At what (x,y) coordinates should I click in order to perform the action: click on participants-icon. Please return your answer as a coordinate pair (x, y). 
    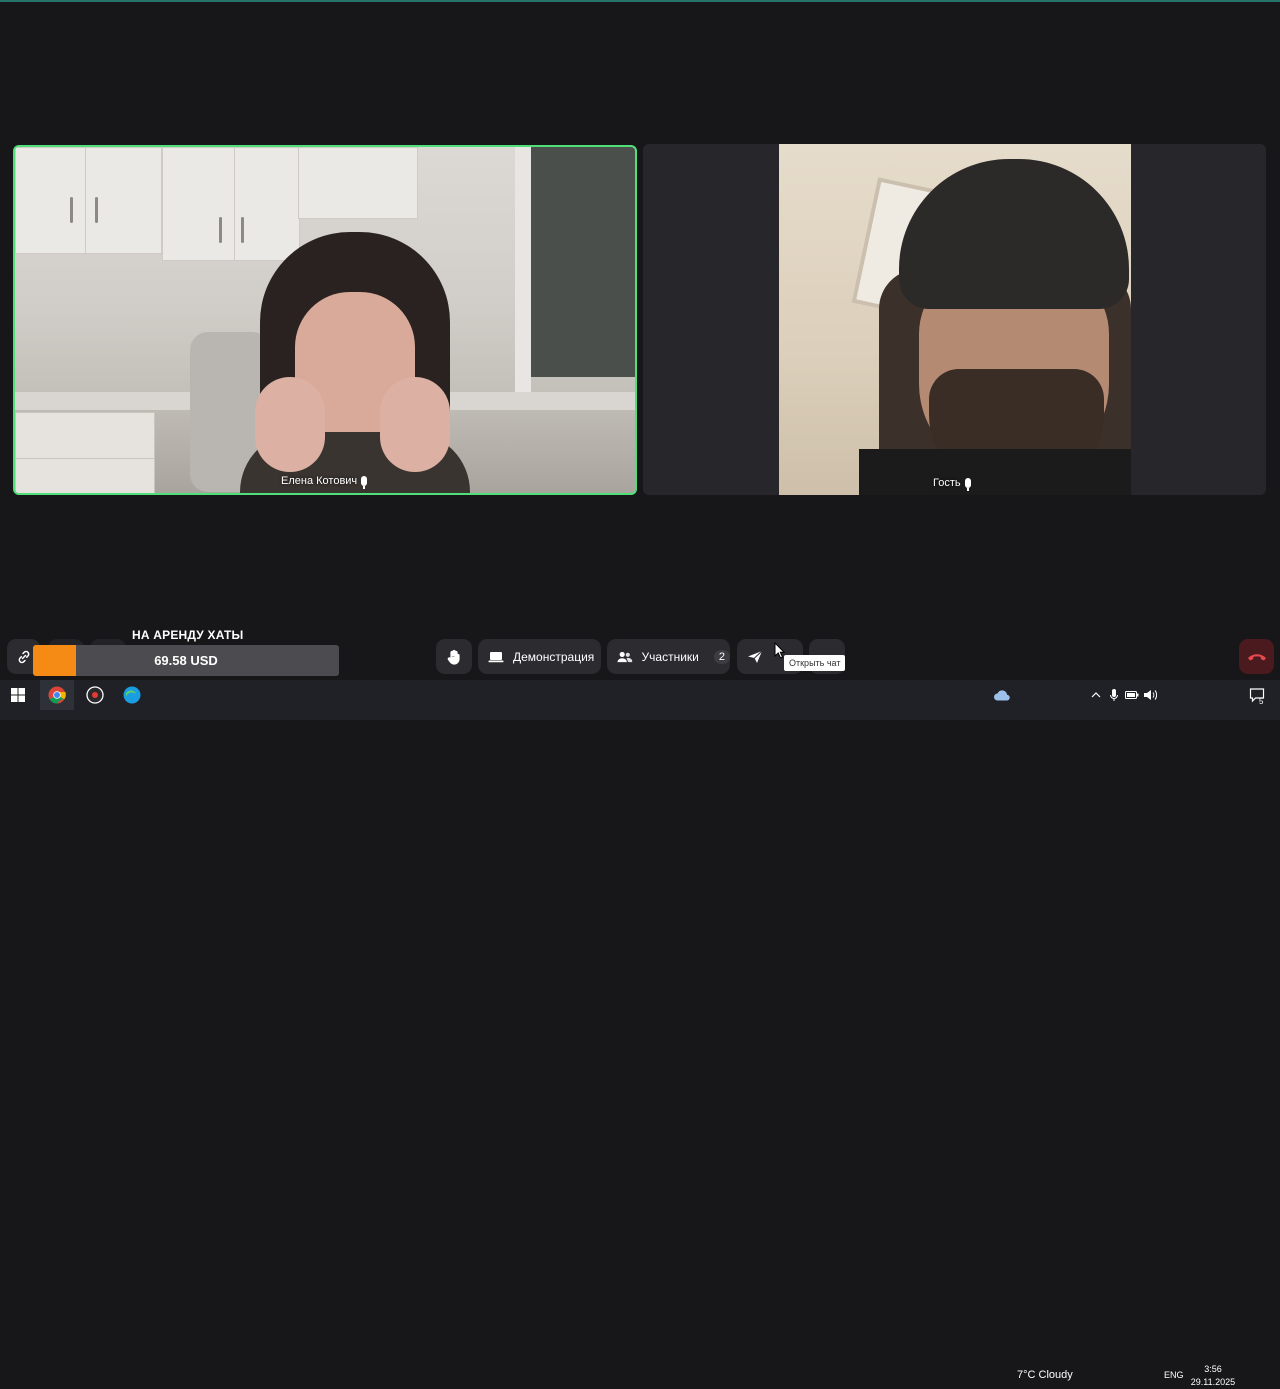
    Looking at the image, I should click on (625, 656).